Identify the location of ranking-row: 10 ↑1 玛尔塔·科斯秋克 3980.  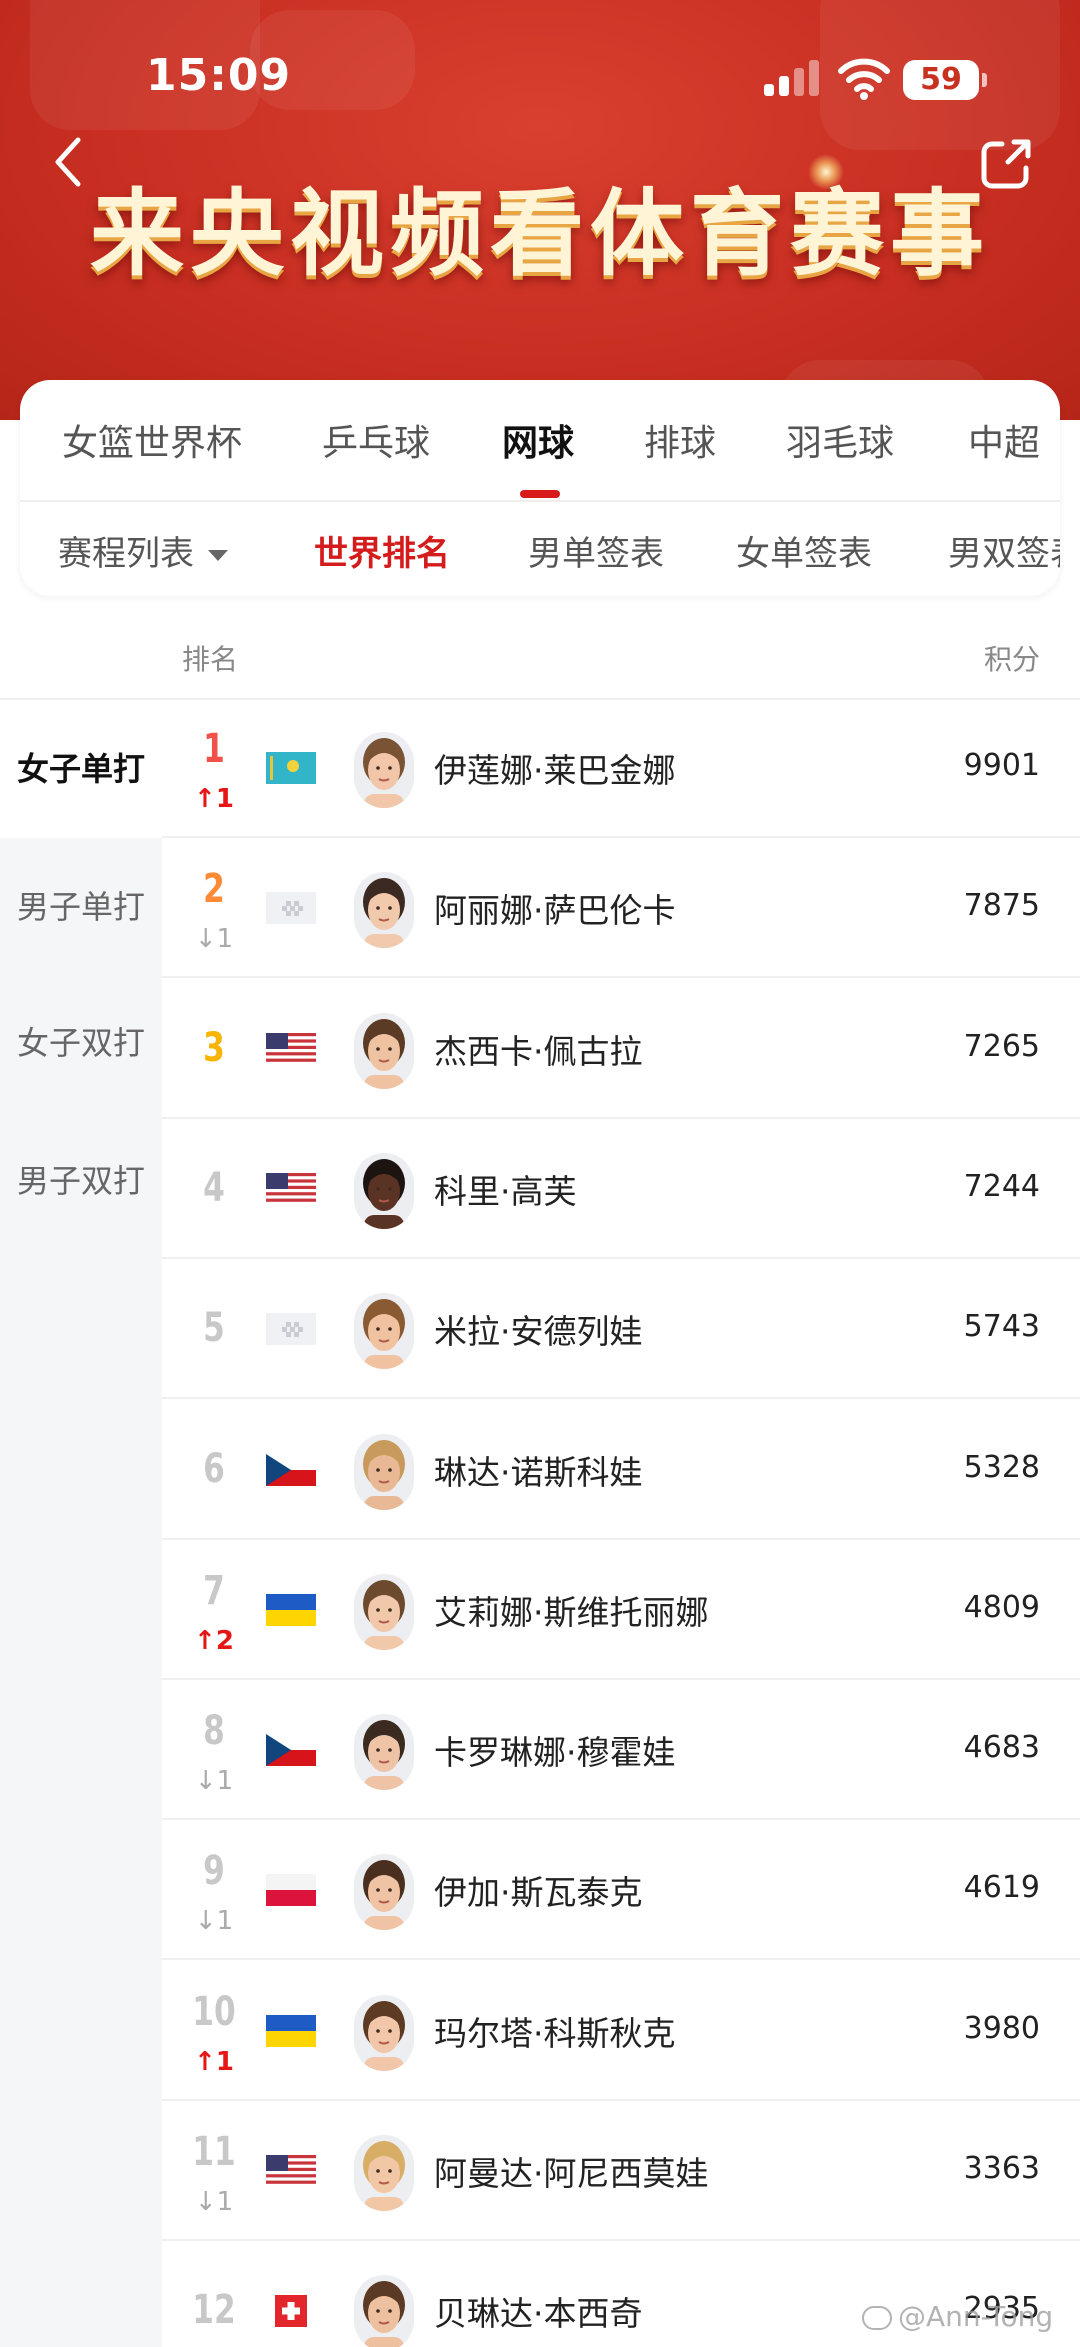
(621, 2032).